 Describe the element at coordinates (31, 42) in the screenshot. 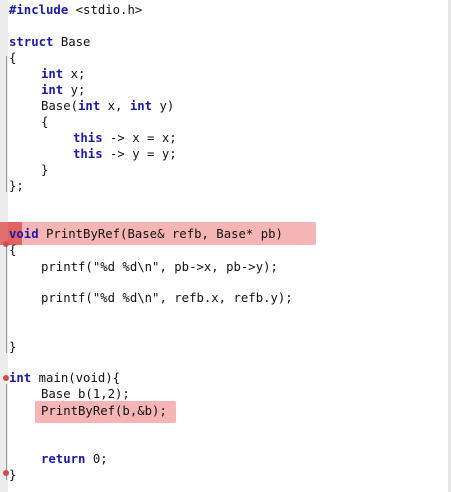

I see `keyword: struct` at that location.